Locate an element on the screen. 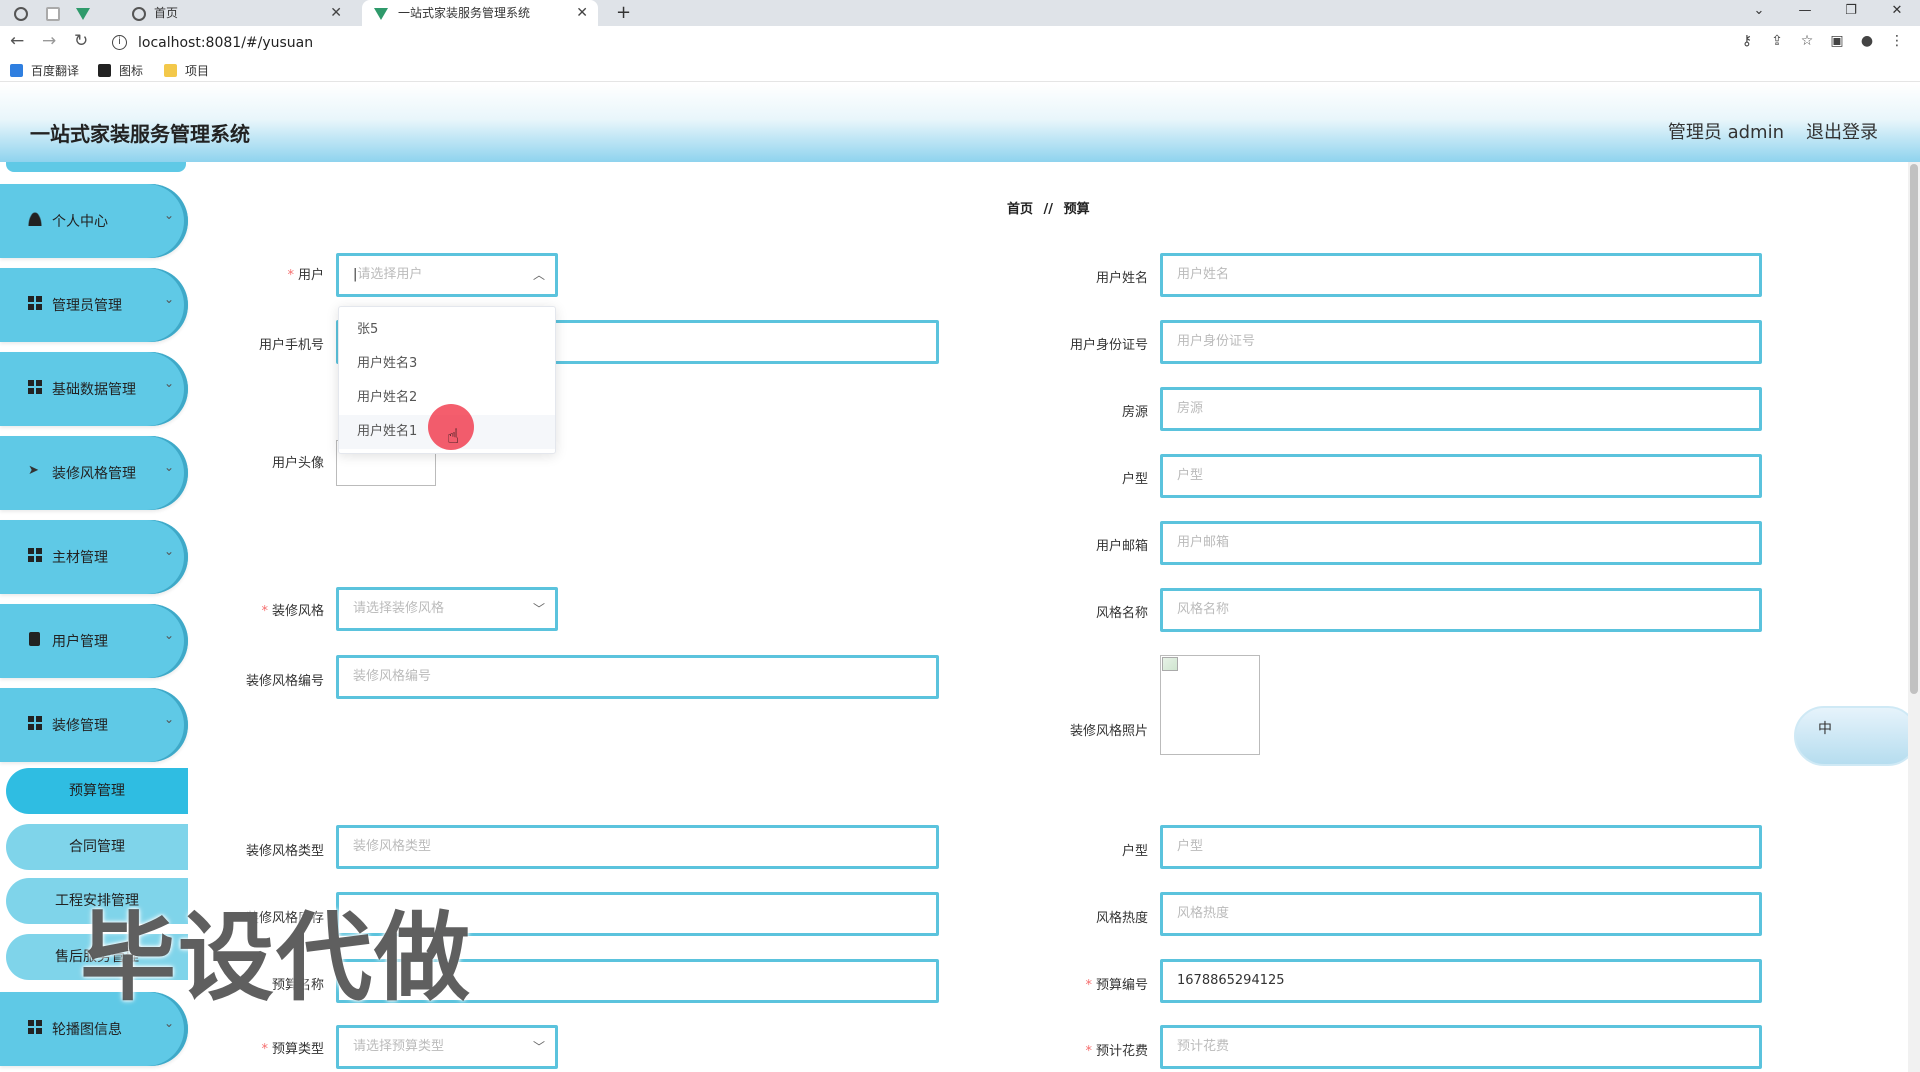  key-icon: ⚷ is located at coordinates (1747, 41).